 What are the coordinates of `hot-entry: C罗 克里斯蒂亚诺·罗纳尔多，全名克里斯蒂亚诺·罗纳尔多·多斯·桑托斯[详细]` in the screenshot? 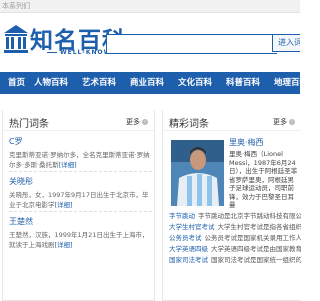 It's located at (80, 153).